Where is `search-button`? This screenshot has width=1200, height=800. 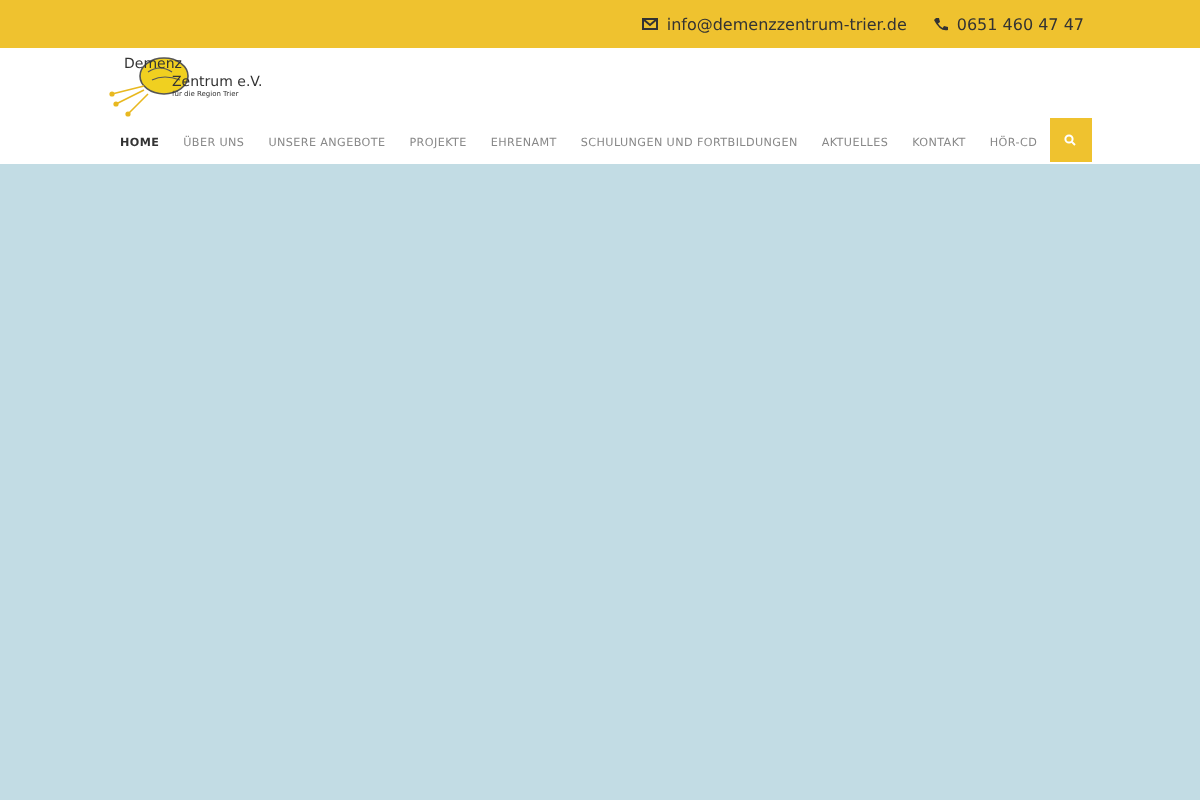 search-button is located at coordinates (1070, 139).